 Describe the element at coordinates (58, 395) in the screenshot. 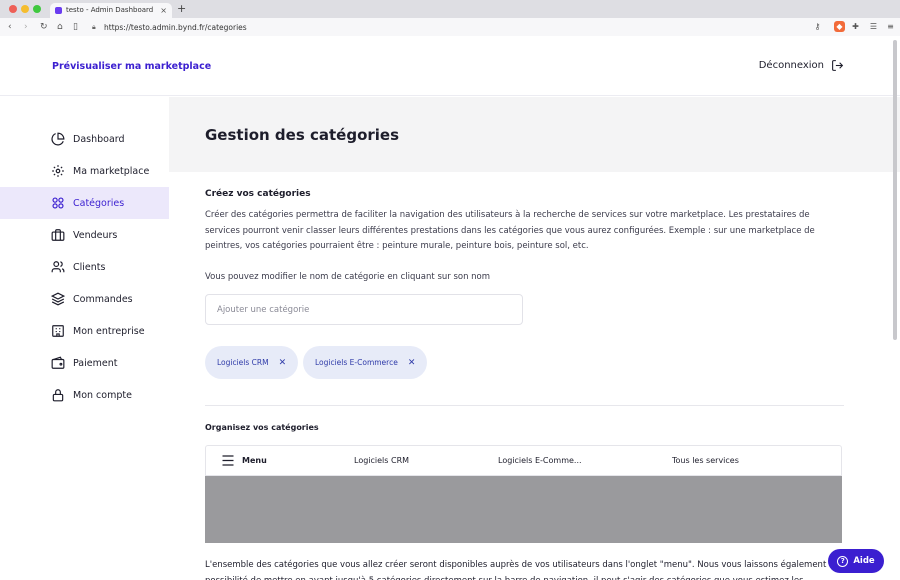

I see `lock-icon` at that location.